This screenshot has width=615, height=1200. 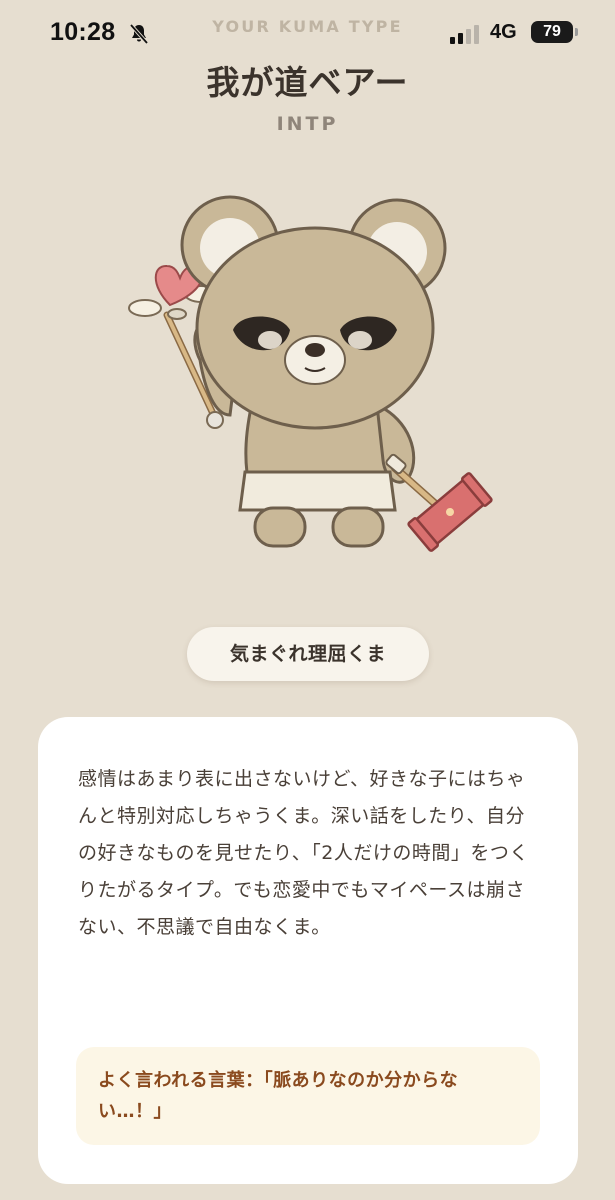 I want to click on page-title: 我が道ベアー, so click(x=307, y=82).